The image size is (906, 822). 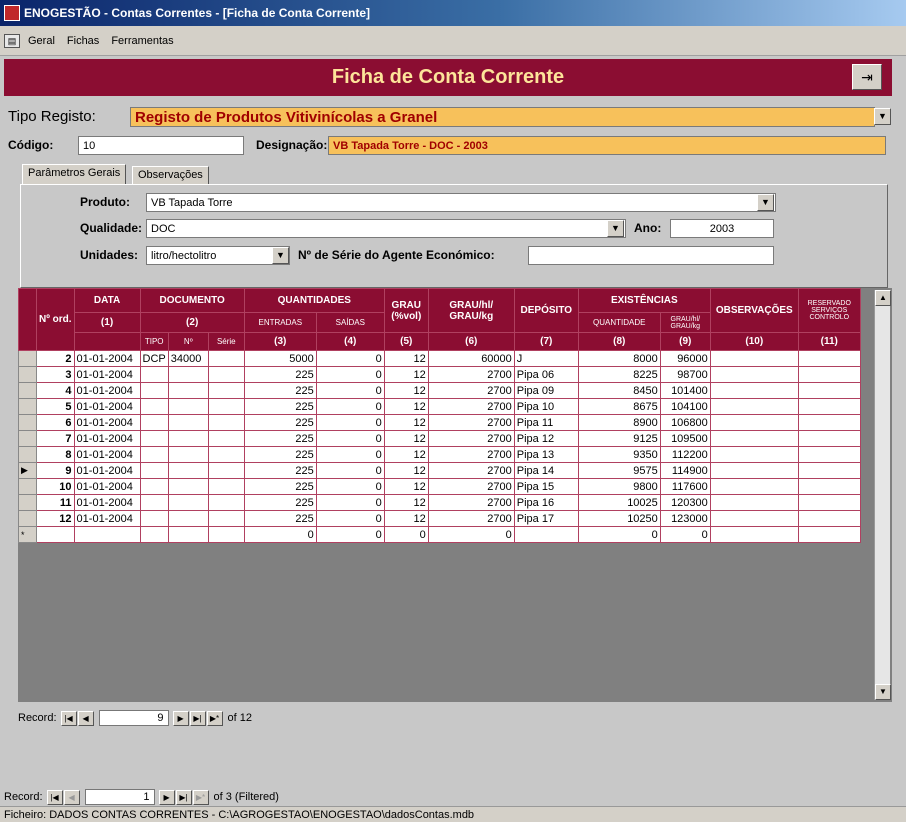 What do you see at coordinates (83, 41) in the screenshot?
I see `menu-fichas: Fichas` at bounding box center [83, 41].